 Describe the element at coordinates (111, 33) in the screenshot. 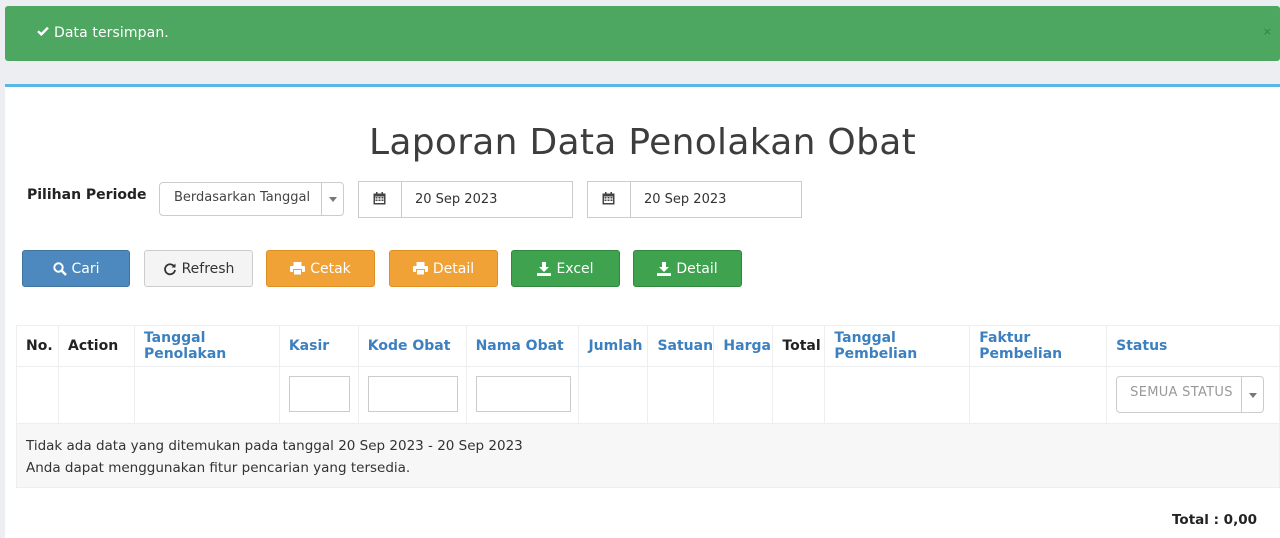

I see `alert-message: Data tersimpan.` at that location.